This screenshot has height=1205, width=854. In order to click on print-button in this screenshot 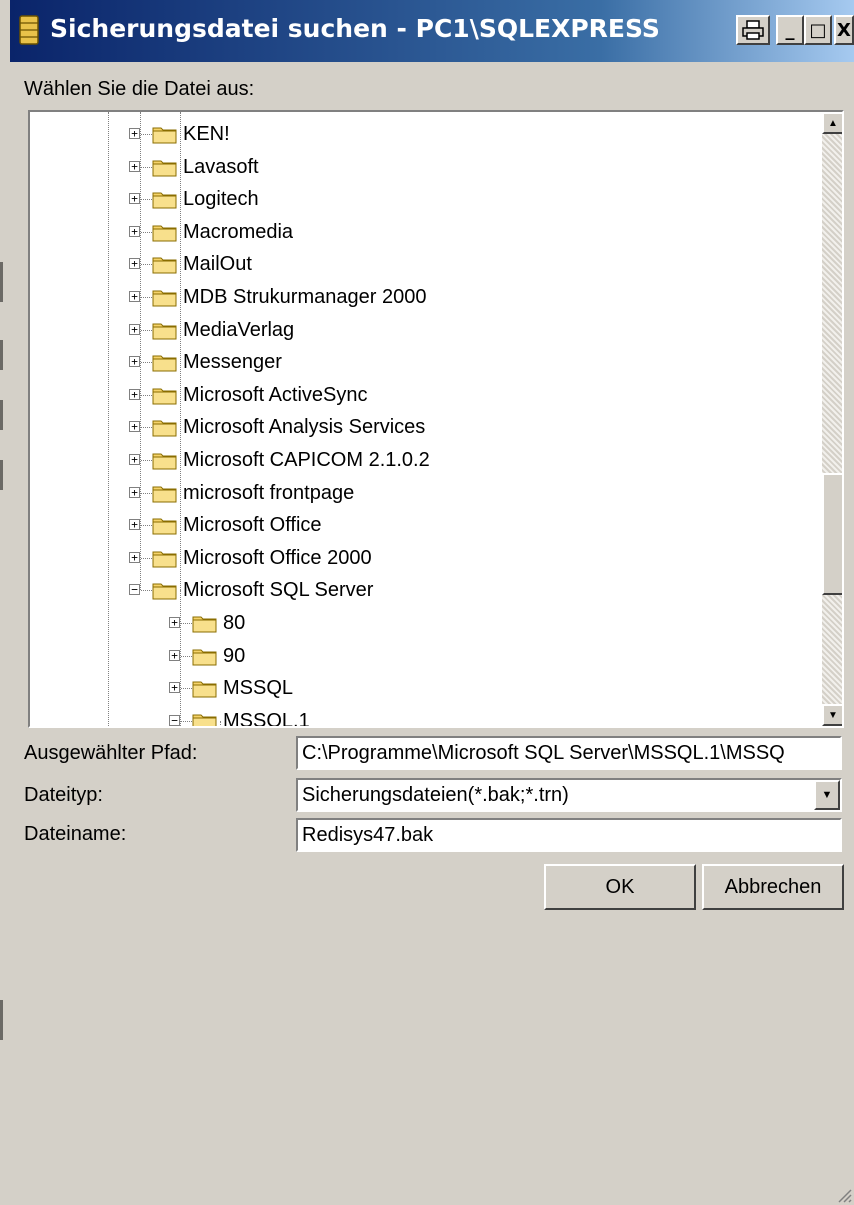, I will do `click(753, 30)`.